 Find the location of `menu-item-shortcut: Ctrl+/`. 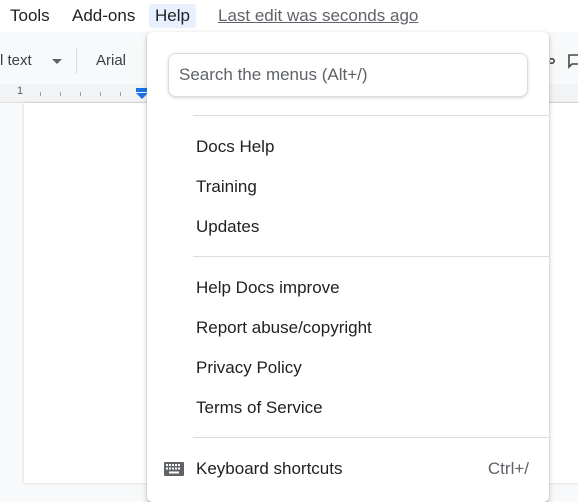

menu-item-shortcut: Ctrl+/ is located at coordinates (508, 468).